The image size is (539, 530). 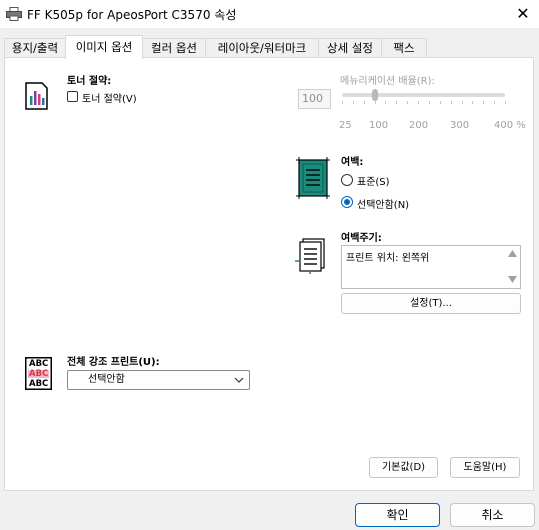 I want to click on emphasis-icon-line-2: ABC, so click(x=39, y=374).